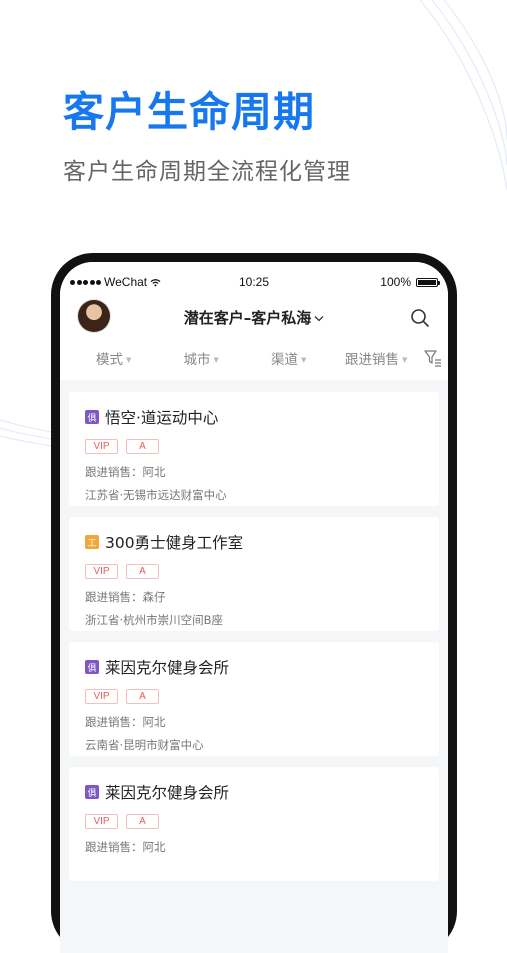 This screenshot has height=953, width=507. What do you see at coordinates (156, 495) in the screenshot?
I see `address: 江苏省·无锡市远达财富中心` at bounding box center [156, 495].